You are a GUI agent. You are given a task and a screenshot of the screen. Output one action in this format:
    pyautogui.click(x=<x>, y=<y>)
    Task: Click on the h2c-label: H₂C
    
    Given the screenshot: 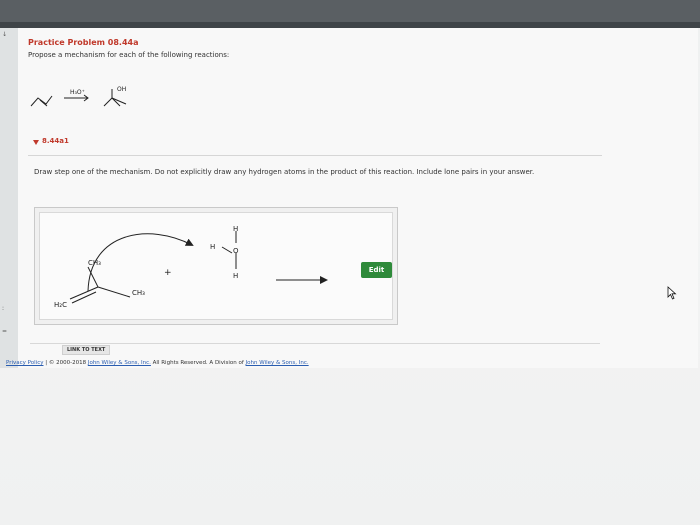 What is the action you would take?
    pyautogui.click(x=60, y=305)
    